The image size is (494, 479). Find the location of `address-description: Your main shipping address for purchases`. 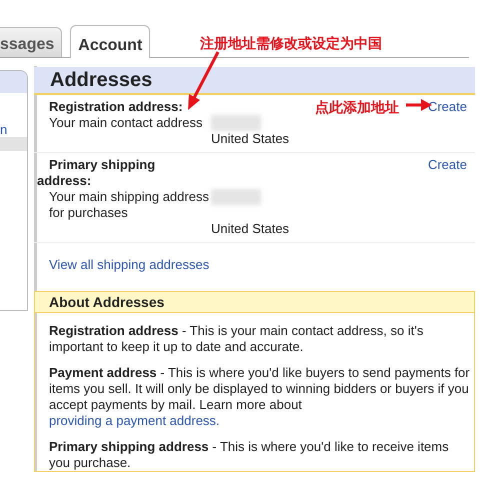

address-description: Your main shipping address for purchases is located at coordinates (129, 205).